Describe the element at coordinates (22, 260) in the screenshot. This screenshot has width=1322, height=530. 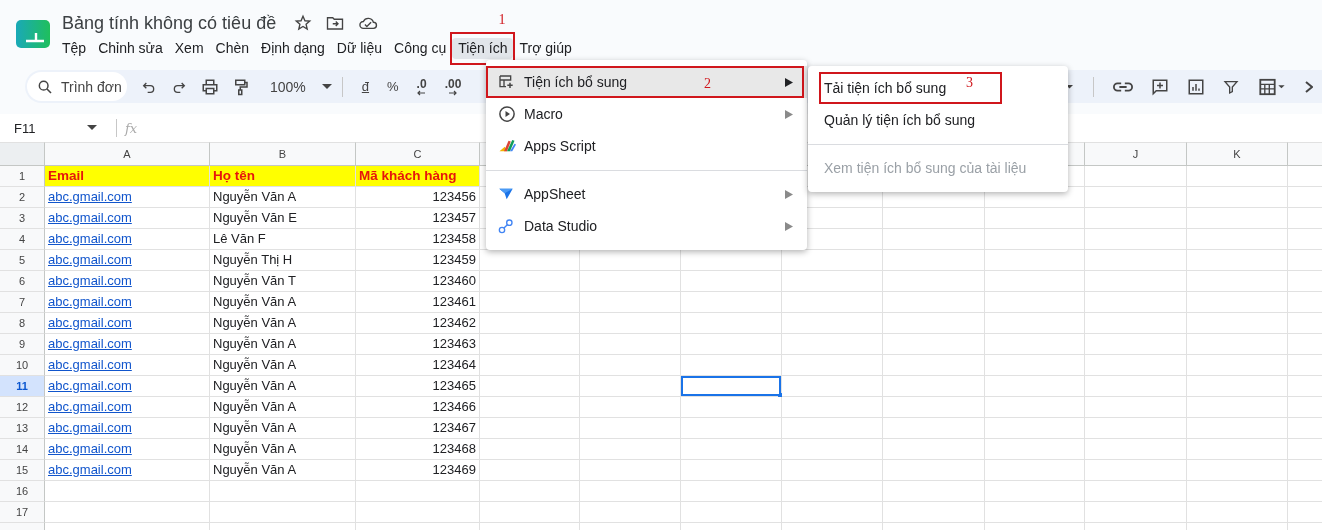
I see `row-header: 5` at that location.